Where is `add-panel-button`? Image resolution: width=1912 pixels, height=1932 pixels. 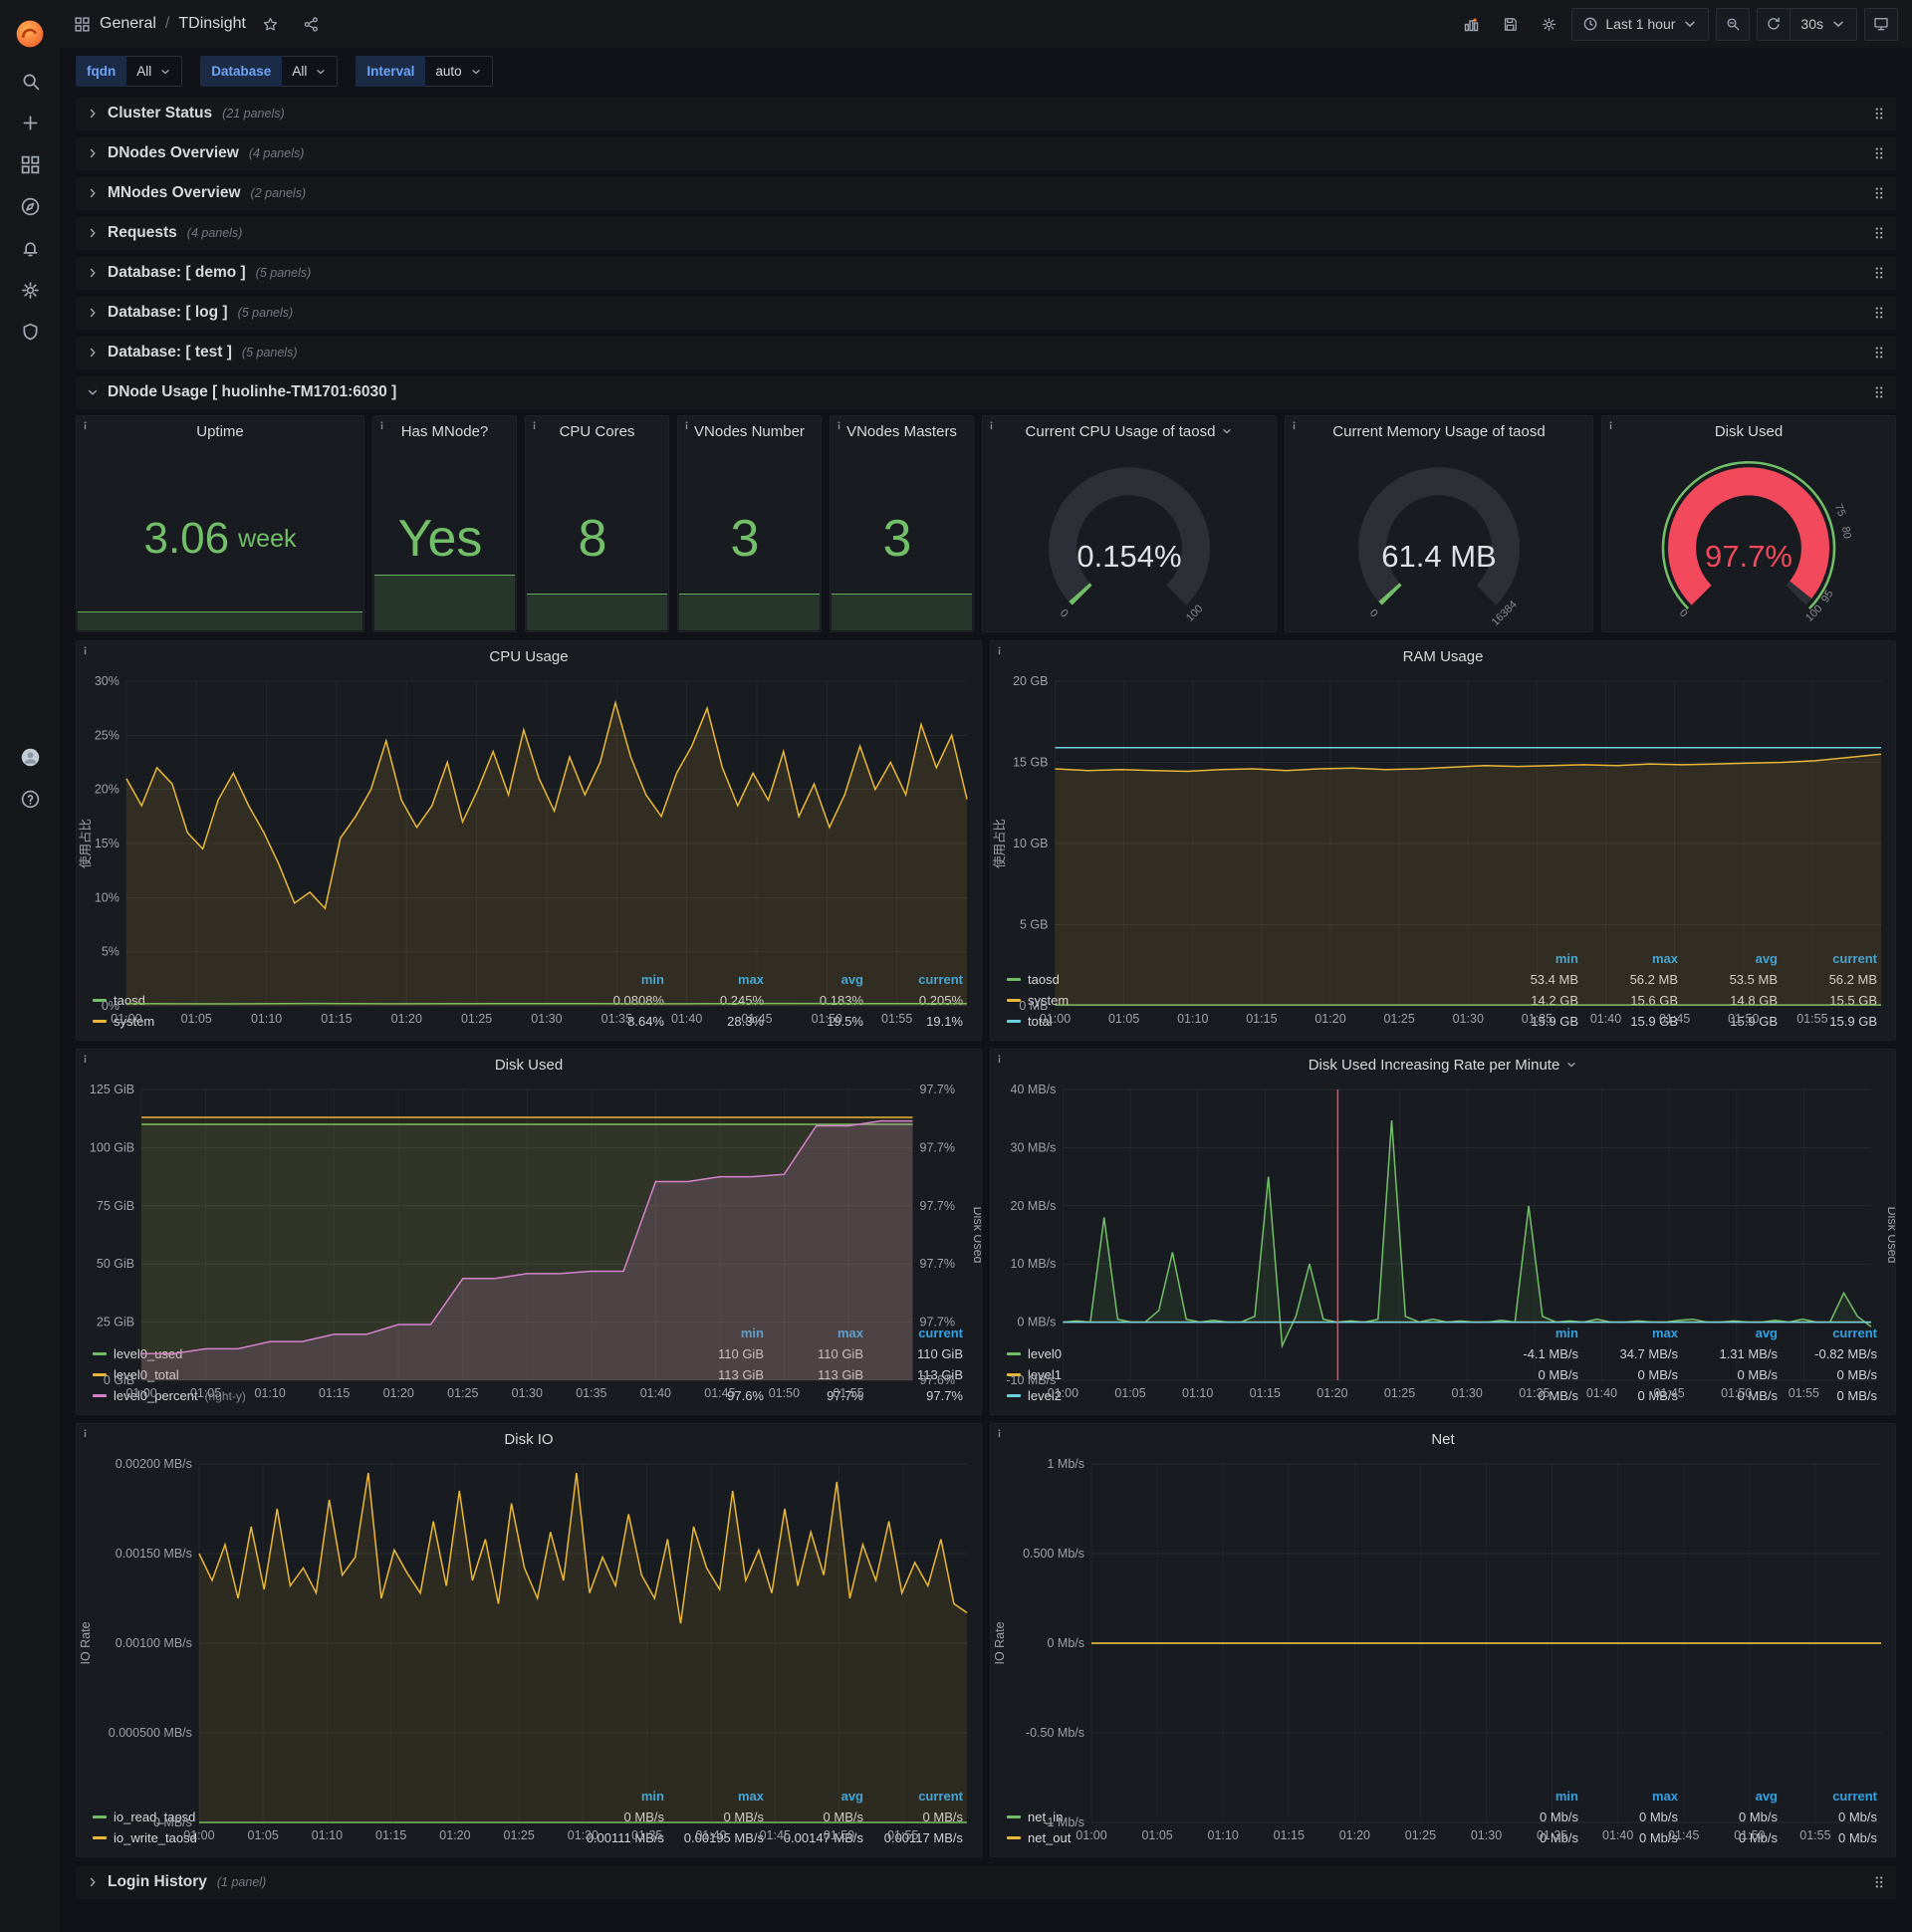
add-panel-button is located at coordinates (1471, 24).